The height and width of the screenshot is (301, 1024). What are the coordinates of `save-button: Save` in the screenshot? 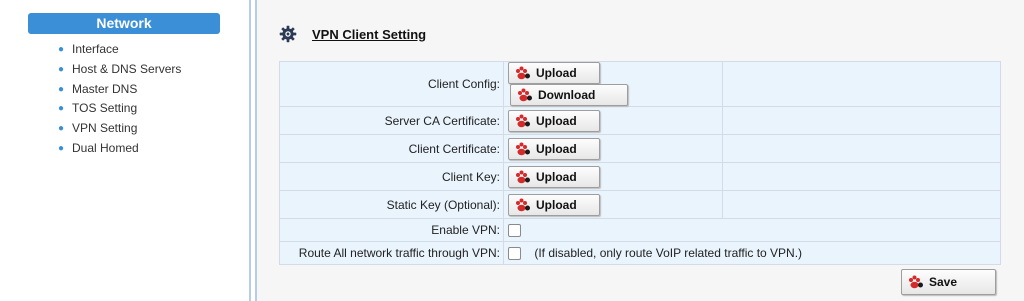 It's located at (948, 282).